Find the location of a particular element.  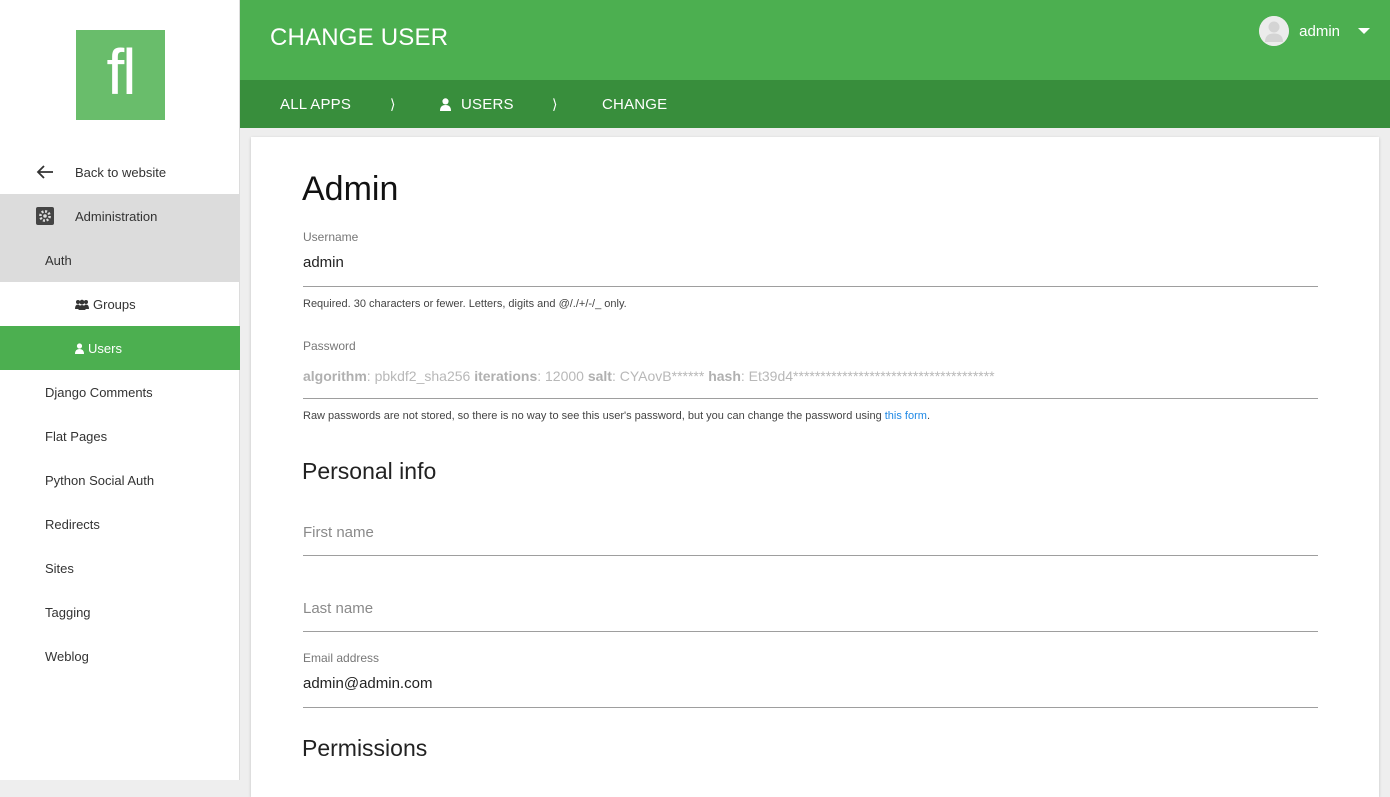

password-underline is located at coordinates (810, 398).